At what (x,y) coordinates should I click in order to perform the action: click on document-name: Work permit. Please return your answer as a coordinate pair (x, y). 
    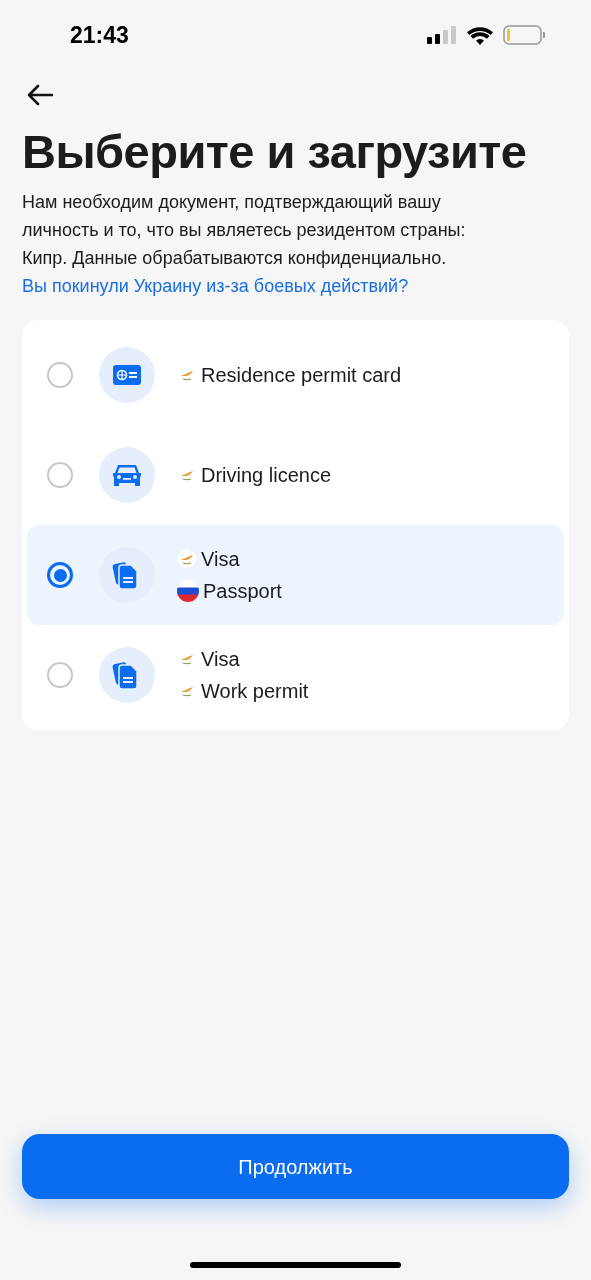
    Looking at the image, I should click on (255, 691).